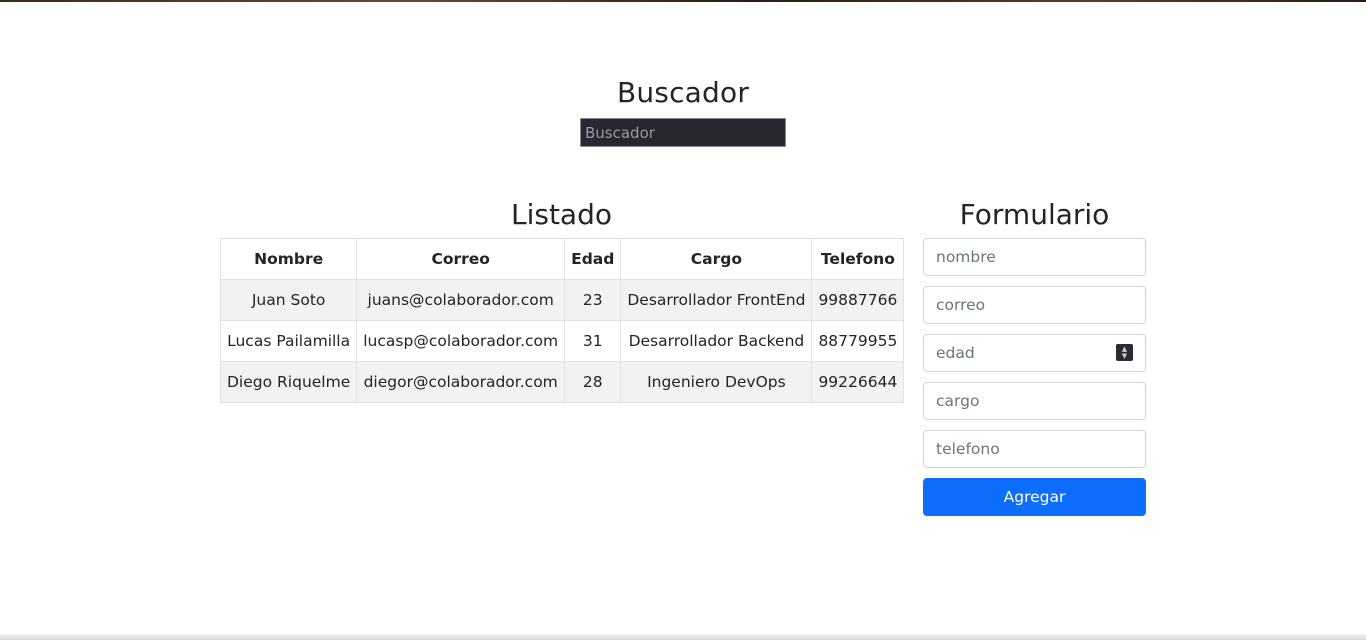 This screenshot has height=640, width=1366. I want to click on search-title: Buscador, so click(683, 92).